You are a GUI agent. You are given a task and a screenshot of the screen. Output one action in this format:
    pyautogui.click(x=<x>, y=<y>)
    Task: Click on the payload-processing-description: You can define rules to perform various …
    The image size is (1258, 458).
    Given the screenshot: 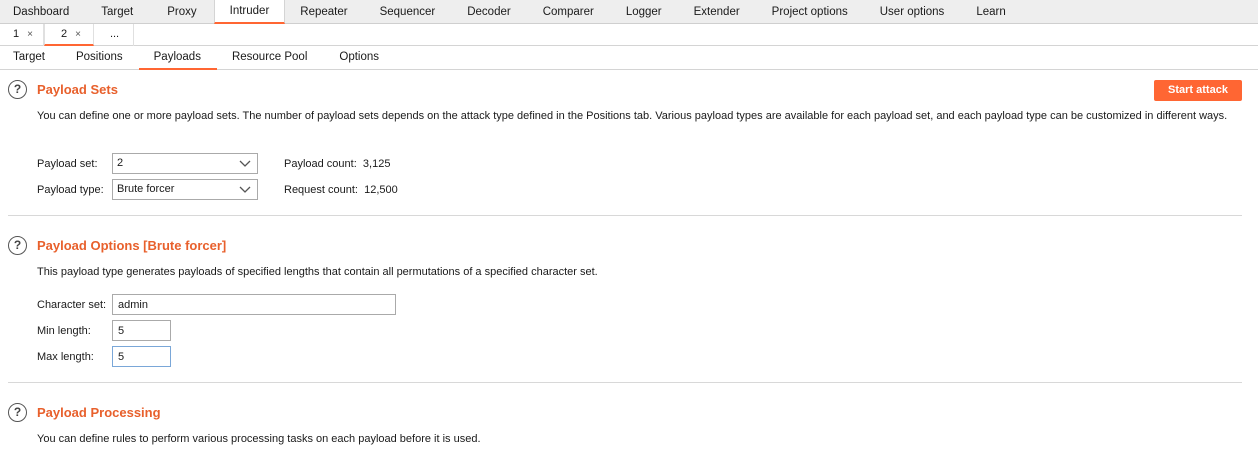 What is the action you would take?
    pyautogui.click(x=259, y=439)
    